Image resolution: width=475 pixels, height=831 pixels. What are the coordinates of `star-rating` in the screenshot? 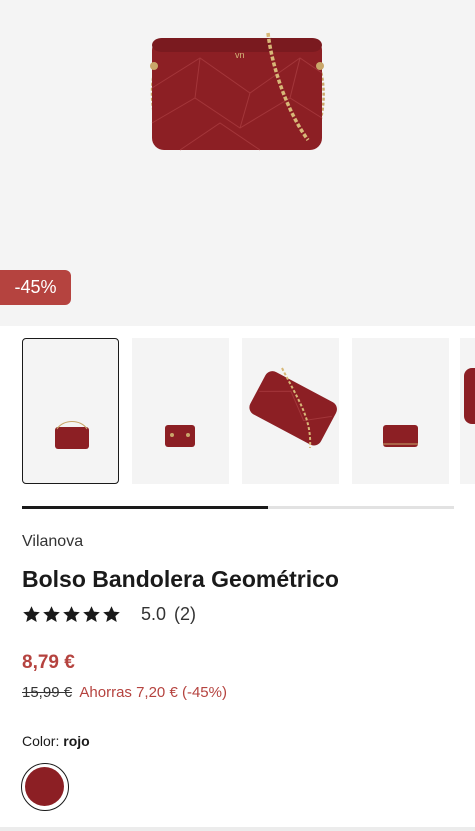 It's located at (71, 614).